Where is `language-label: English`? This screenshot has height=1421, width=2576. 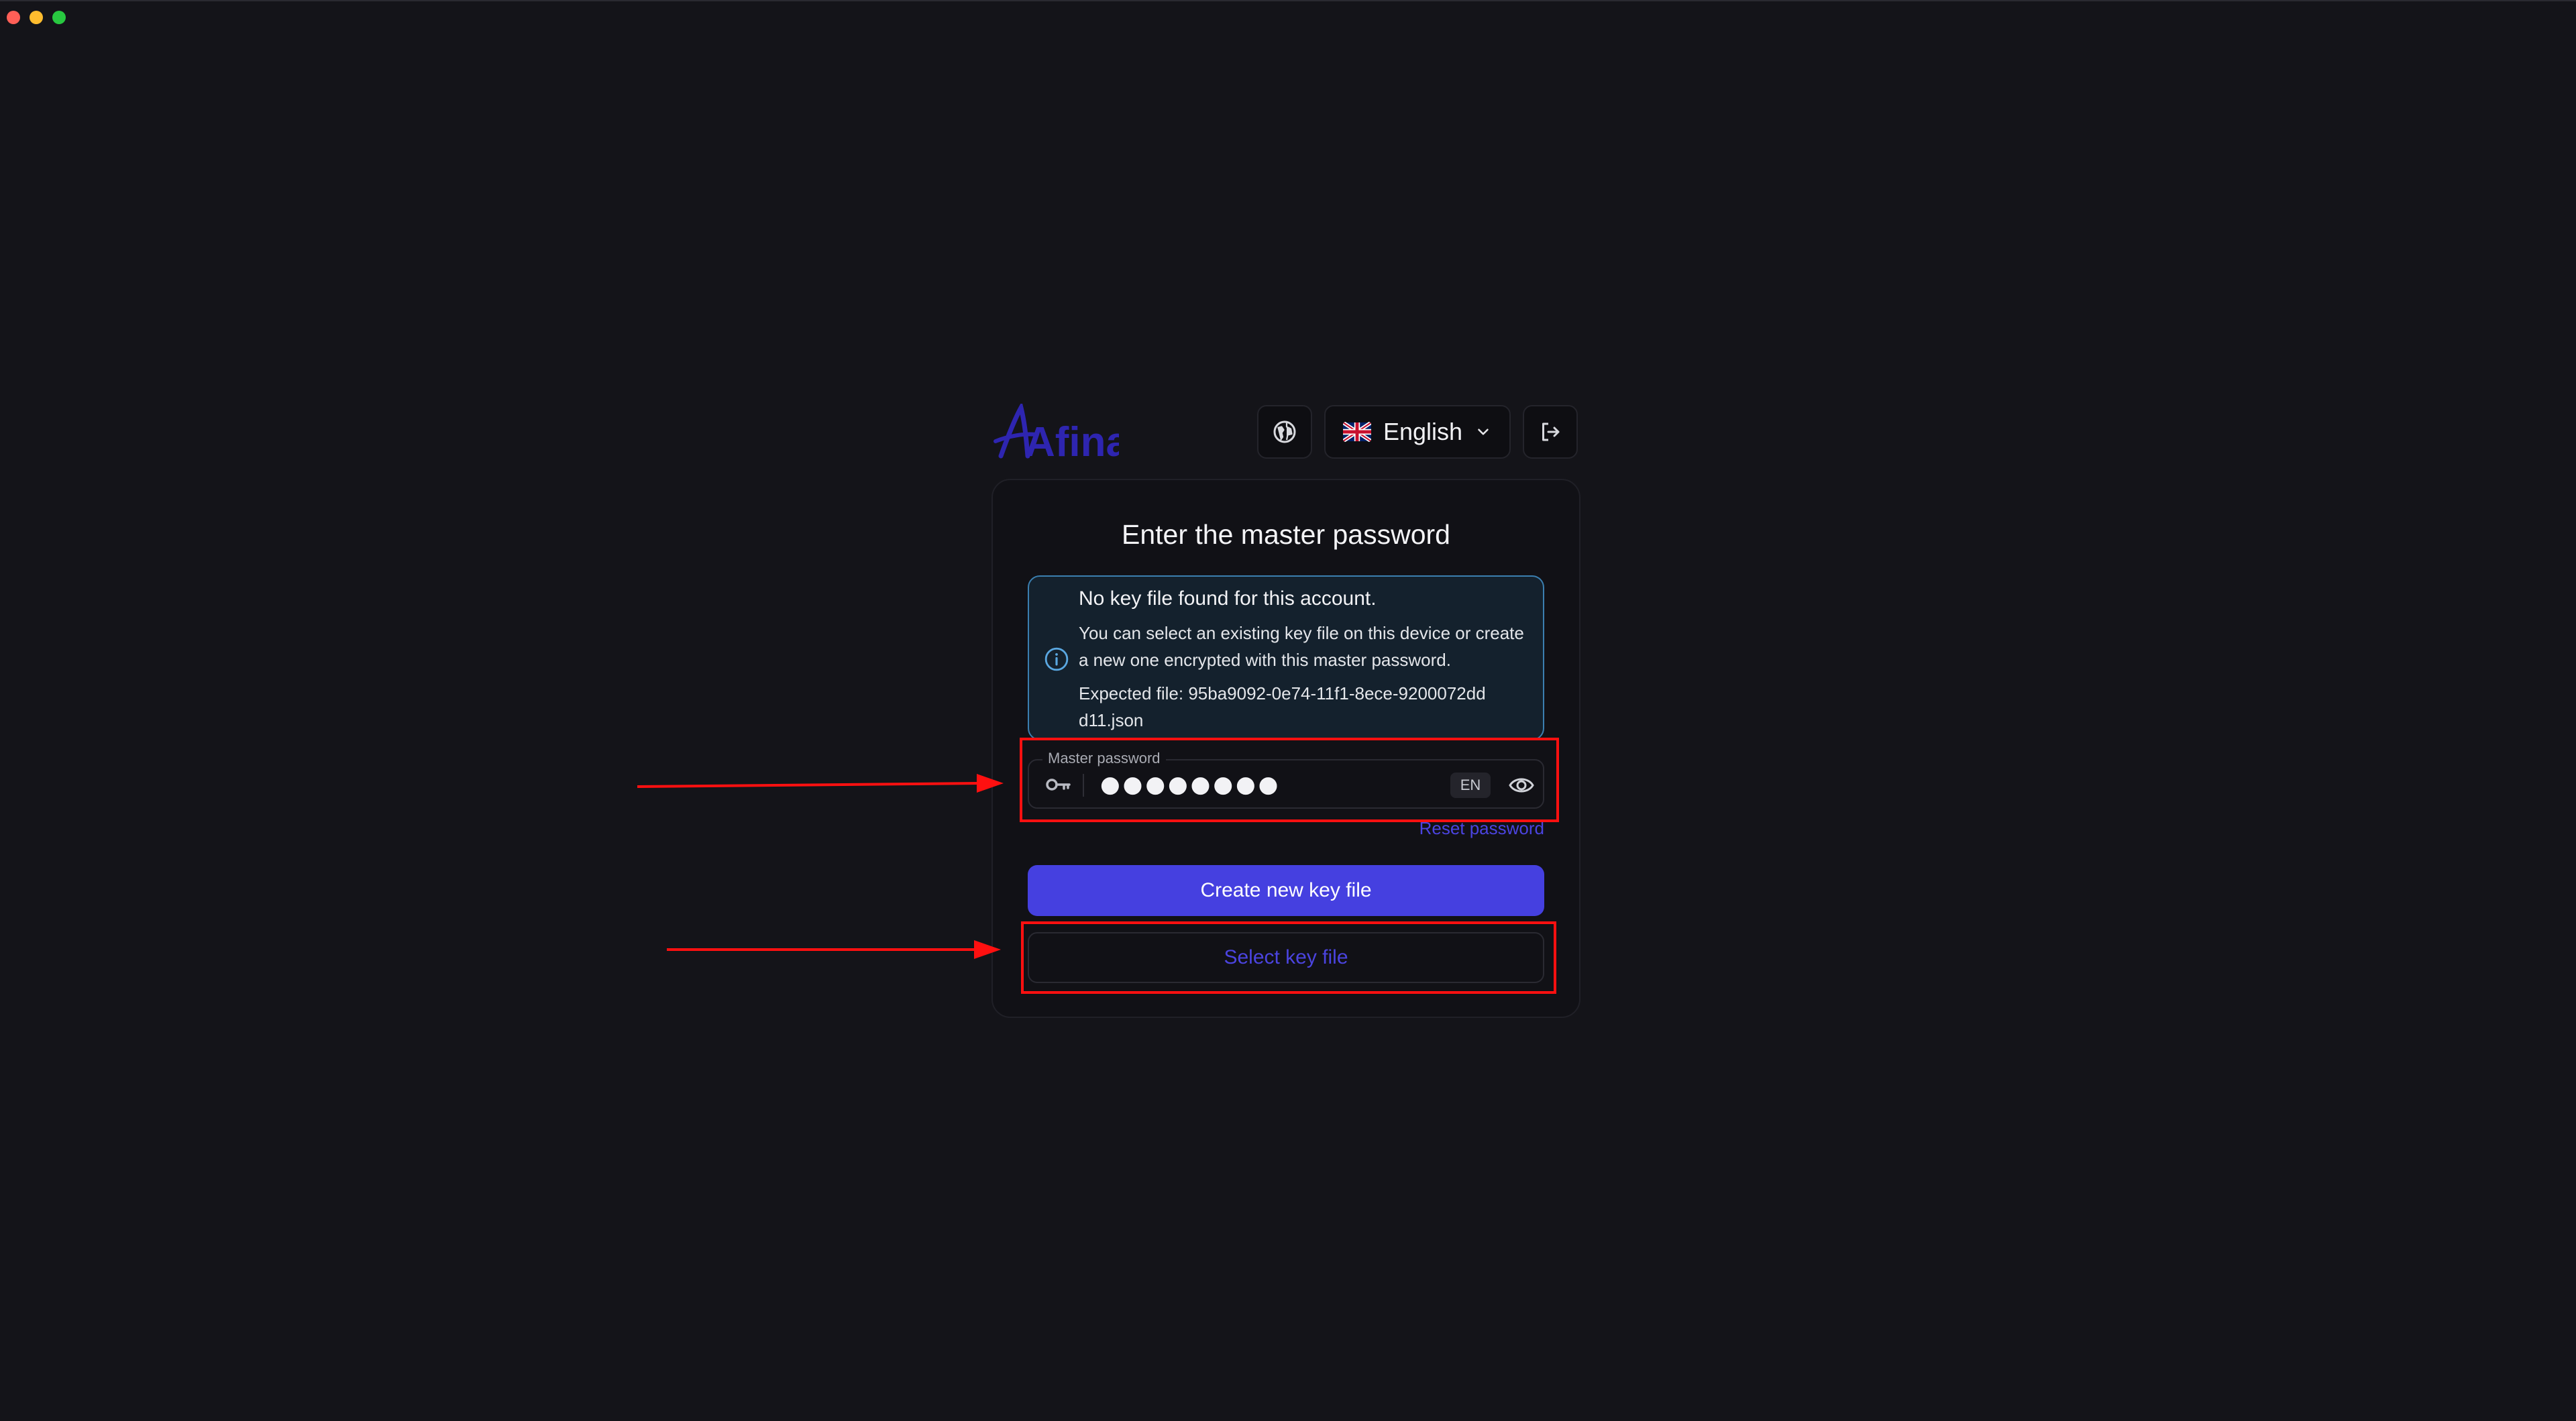 language-label: English is located at coordinates (1423, 431).